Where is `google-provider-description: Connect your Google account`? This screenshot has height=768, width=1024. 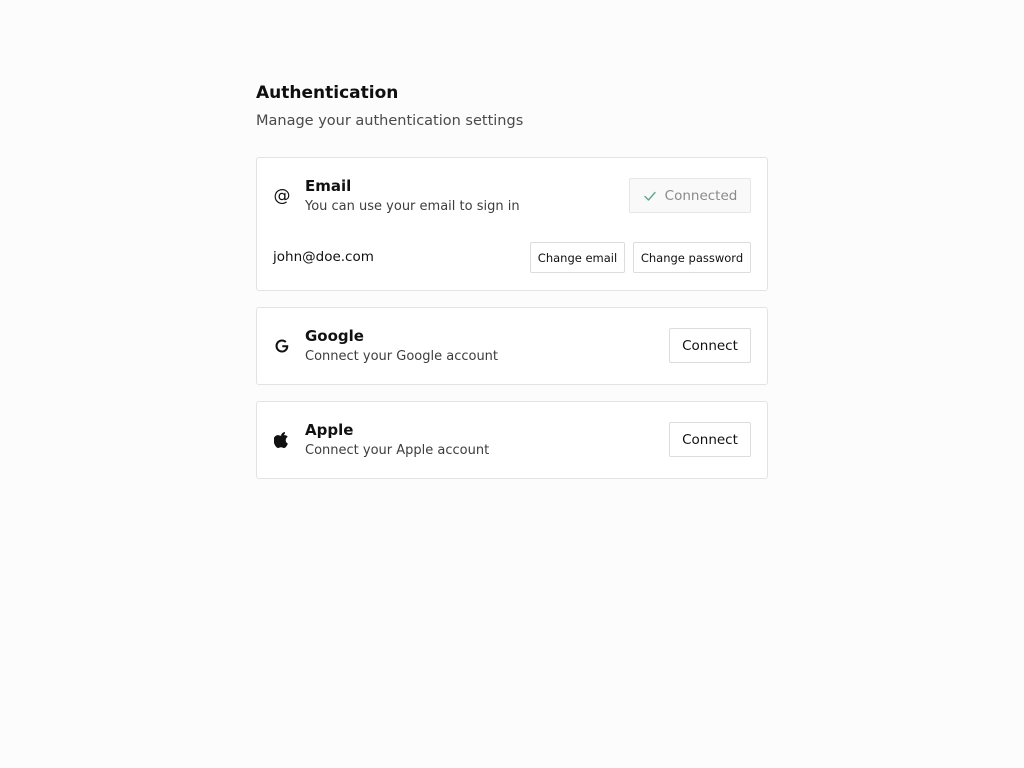
google-provider-description: Connect your Google account is located at coordinates (402, 356).